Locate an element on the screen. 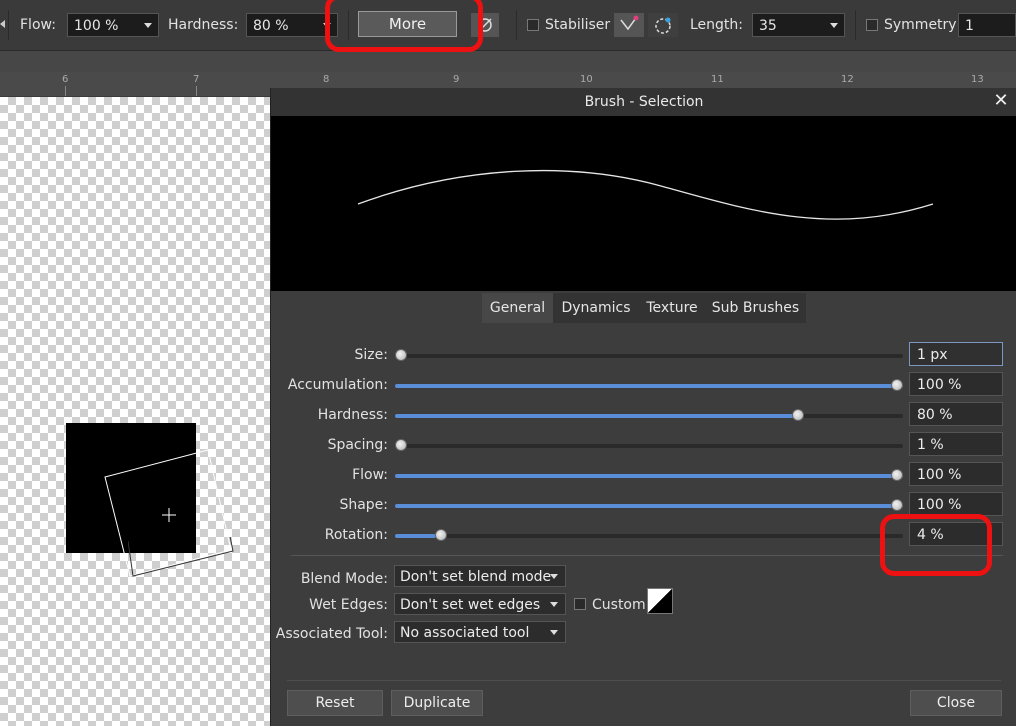 This screenshot has width=1016, height=726. ruler-tick-label: 10 is located at coordinates (586, 79).